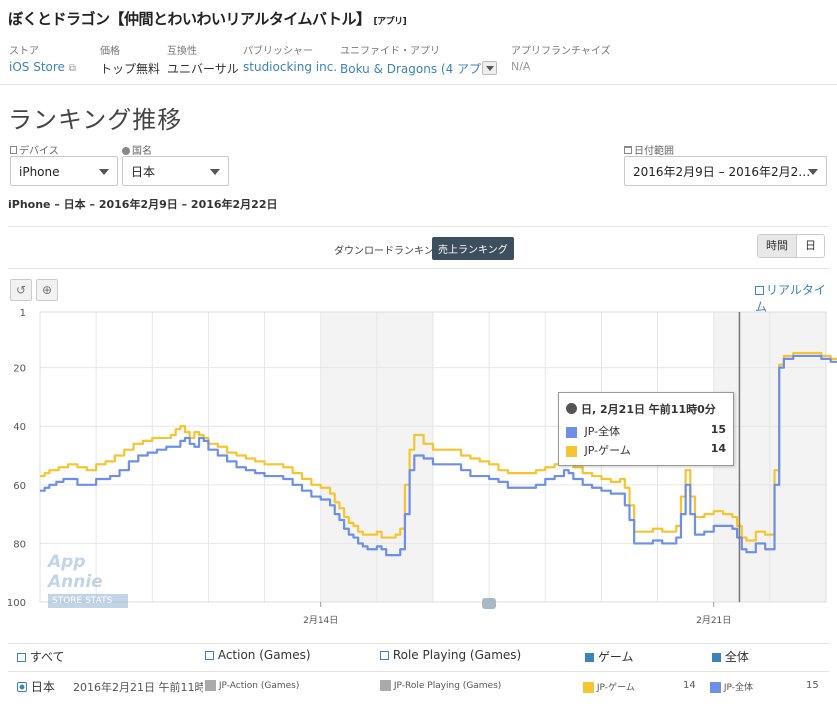  I want to click on data-row-games-value: 14, so click(689, 685).